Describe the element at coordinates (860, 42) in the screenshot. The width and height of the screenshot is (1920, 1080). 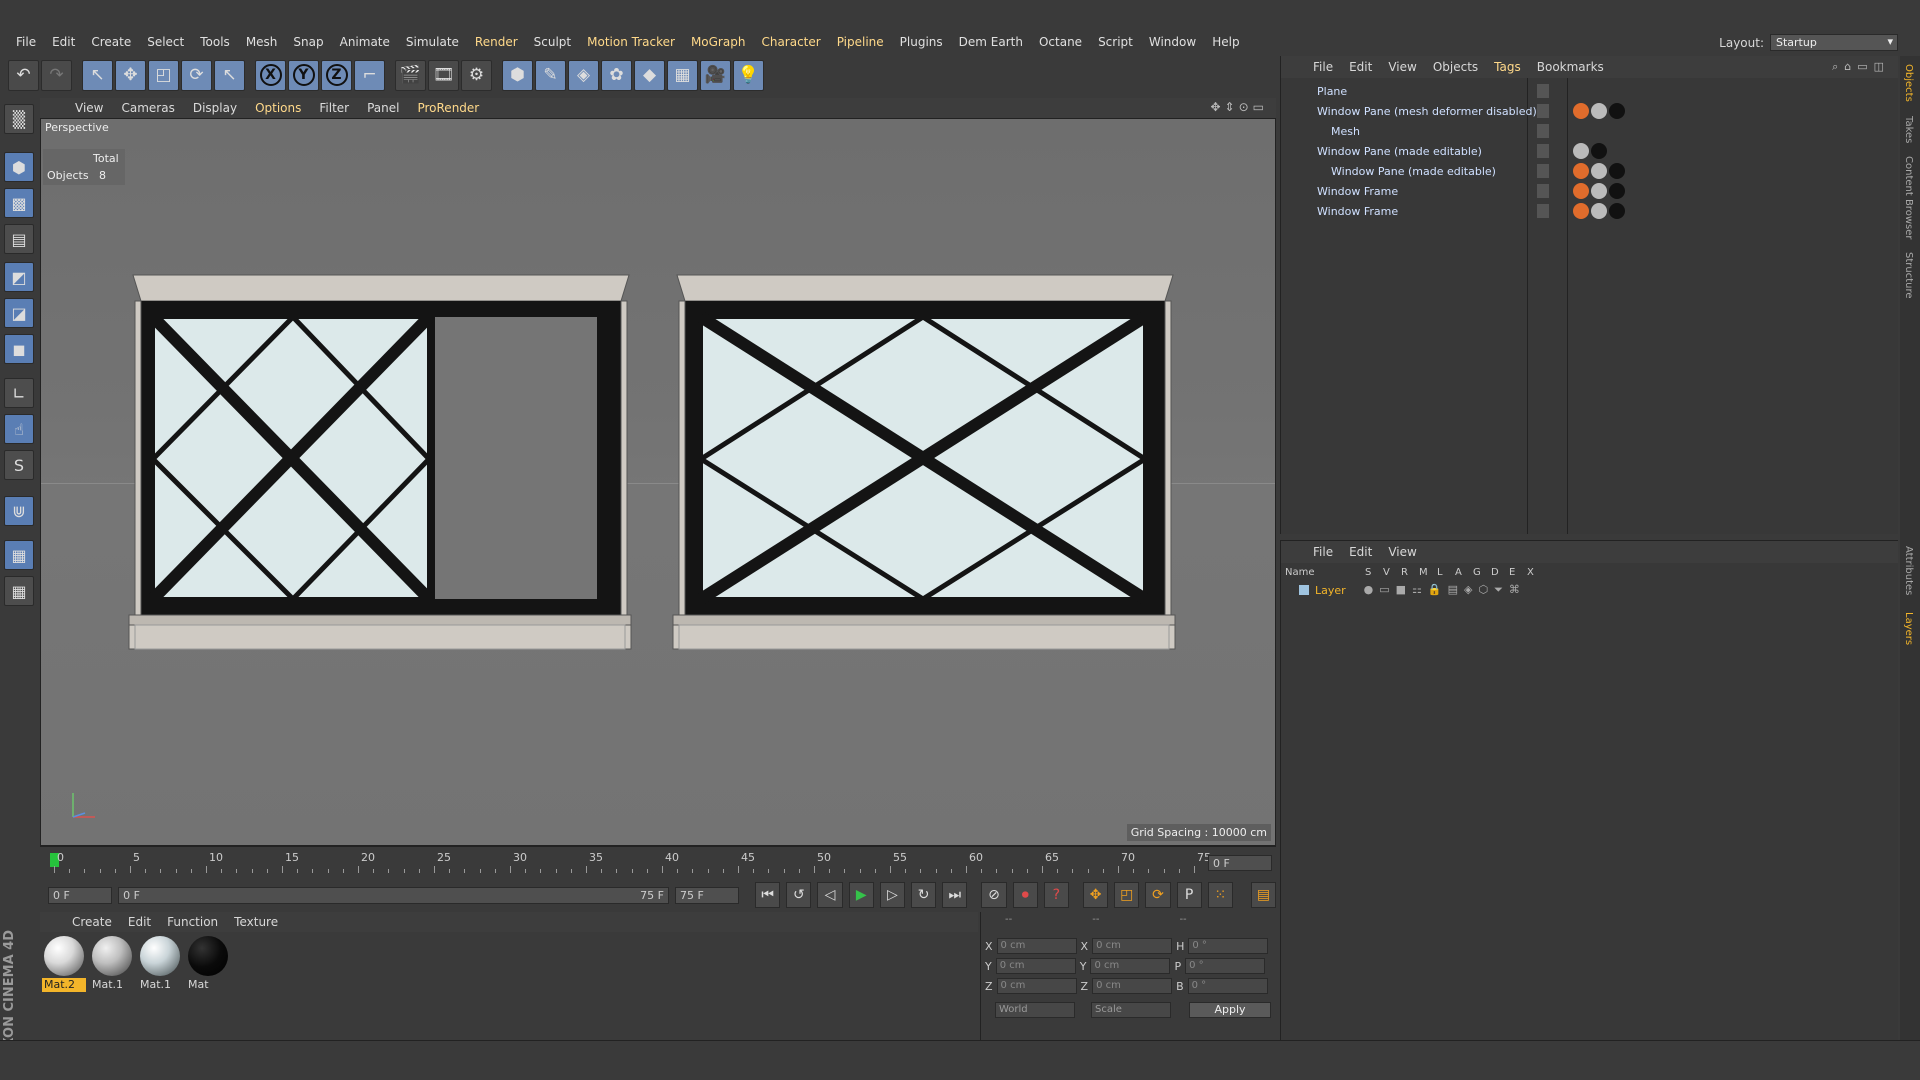
I see `menu-pipeline: Pipeline` at that location.